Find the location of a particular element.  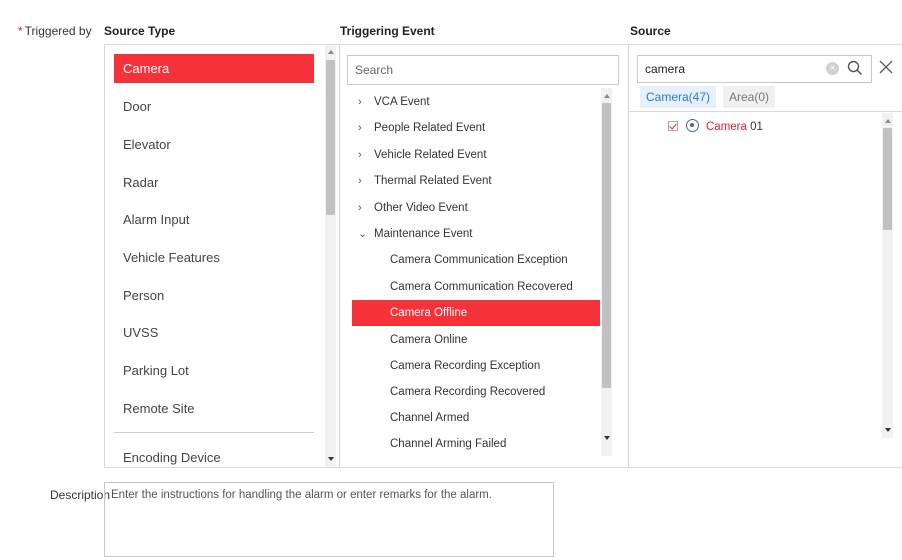

event-camera-communication-recovered: Camera Communication Recovered is located at coordinates (476, 287).